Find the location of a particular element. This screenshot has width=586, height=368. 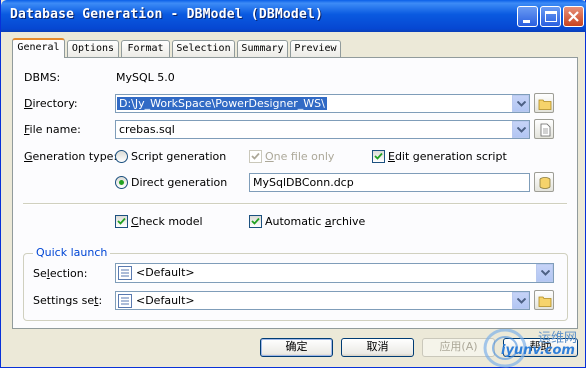

generation-type-label: Generation type: is located at coordinates (71, 156).